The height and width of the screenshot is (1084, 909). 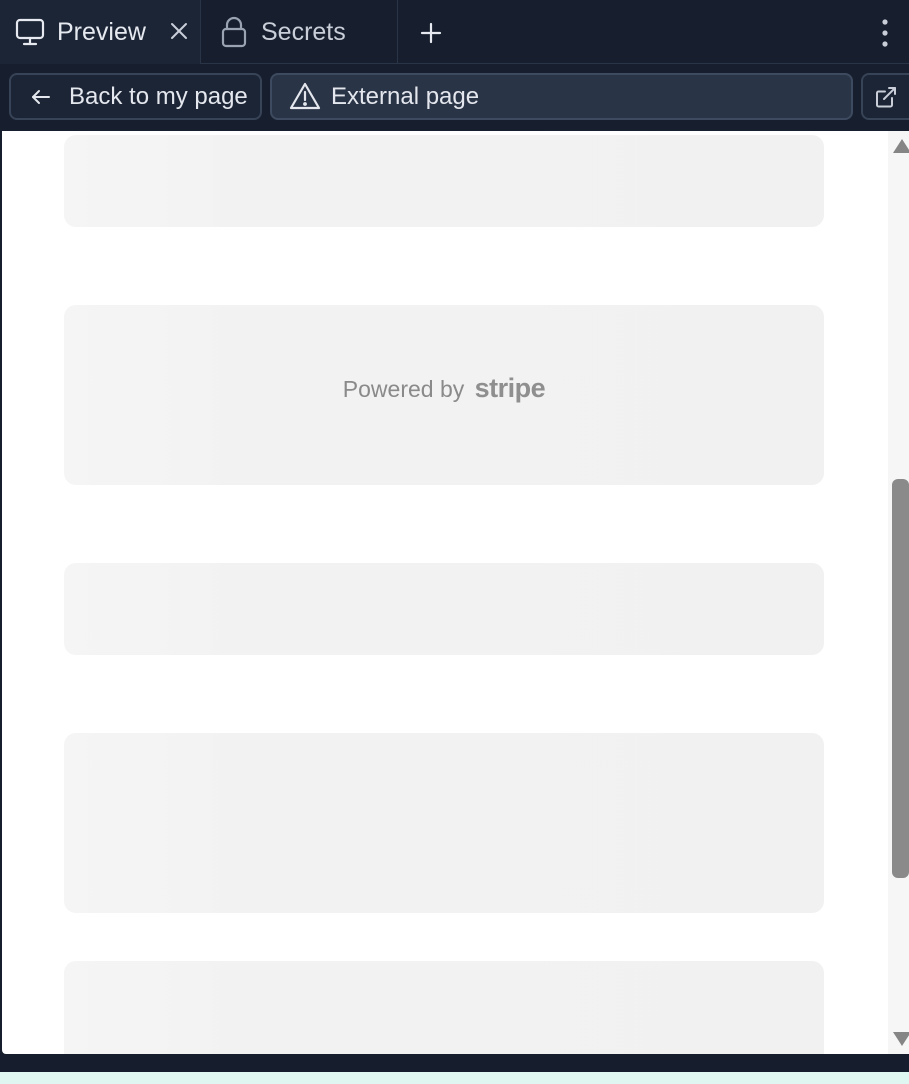 I want to click on back-to-my-page-button: Back to my page, so click(x=135, y=96).